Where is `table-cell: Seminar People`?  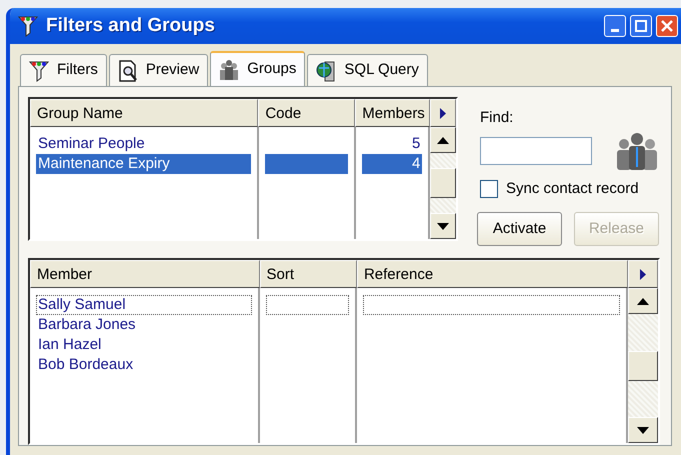
table-cell: Seminar People is located at coordinates (143, 144).